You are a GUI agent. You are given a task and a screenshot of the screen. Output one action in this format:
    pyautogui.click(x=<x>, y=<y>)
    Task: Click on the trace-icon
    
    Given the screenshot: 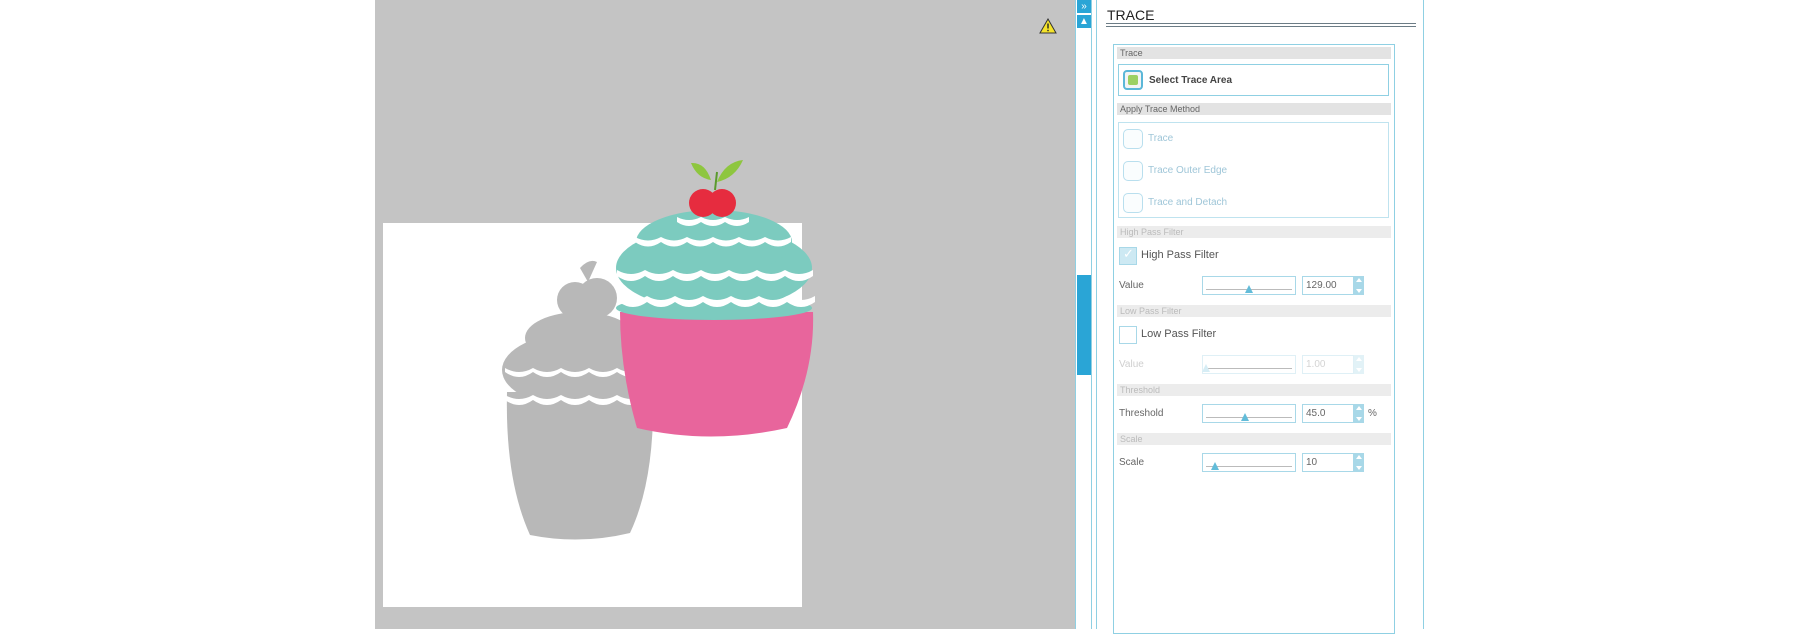 What is the action you would take?
    pyautogui.click(x=1133, y=139)
    